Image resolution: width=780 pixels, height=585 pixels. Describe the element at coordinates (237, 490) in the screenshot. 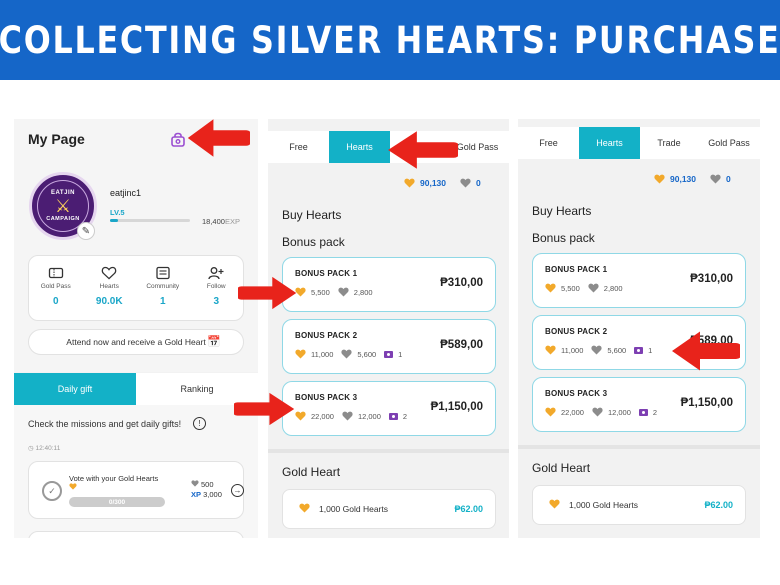

I see `mission-go-icon: →` at that location.